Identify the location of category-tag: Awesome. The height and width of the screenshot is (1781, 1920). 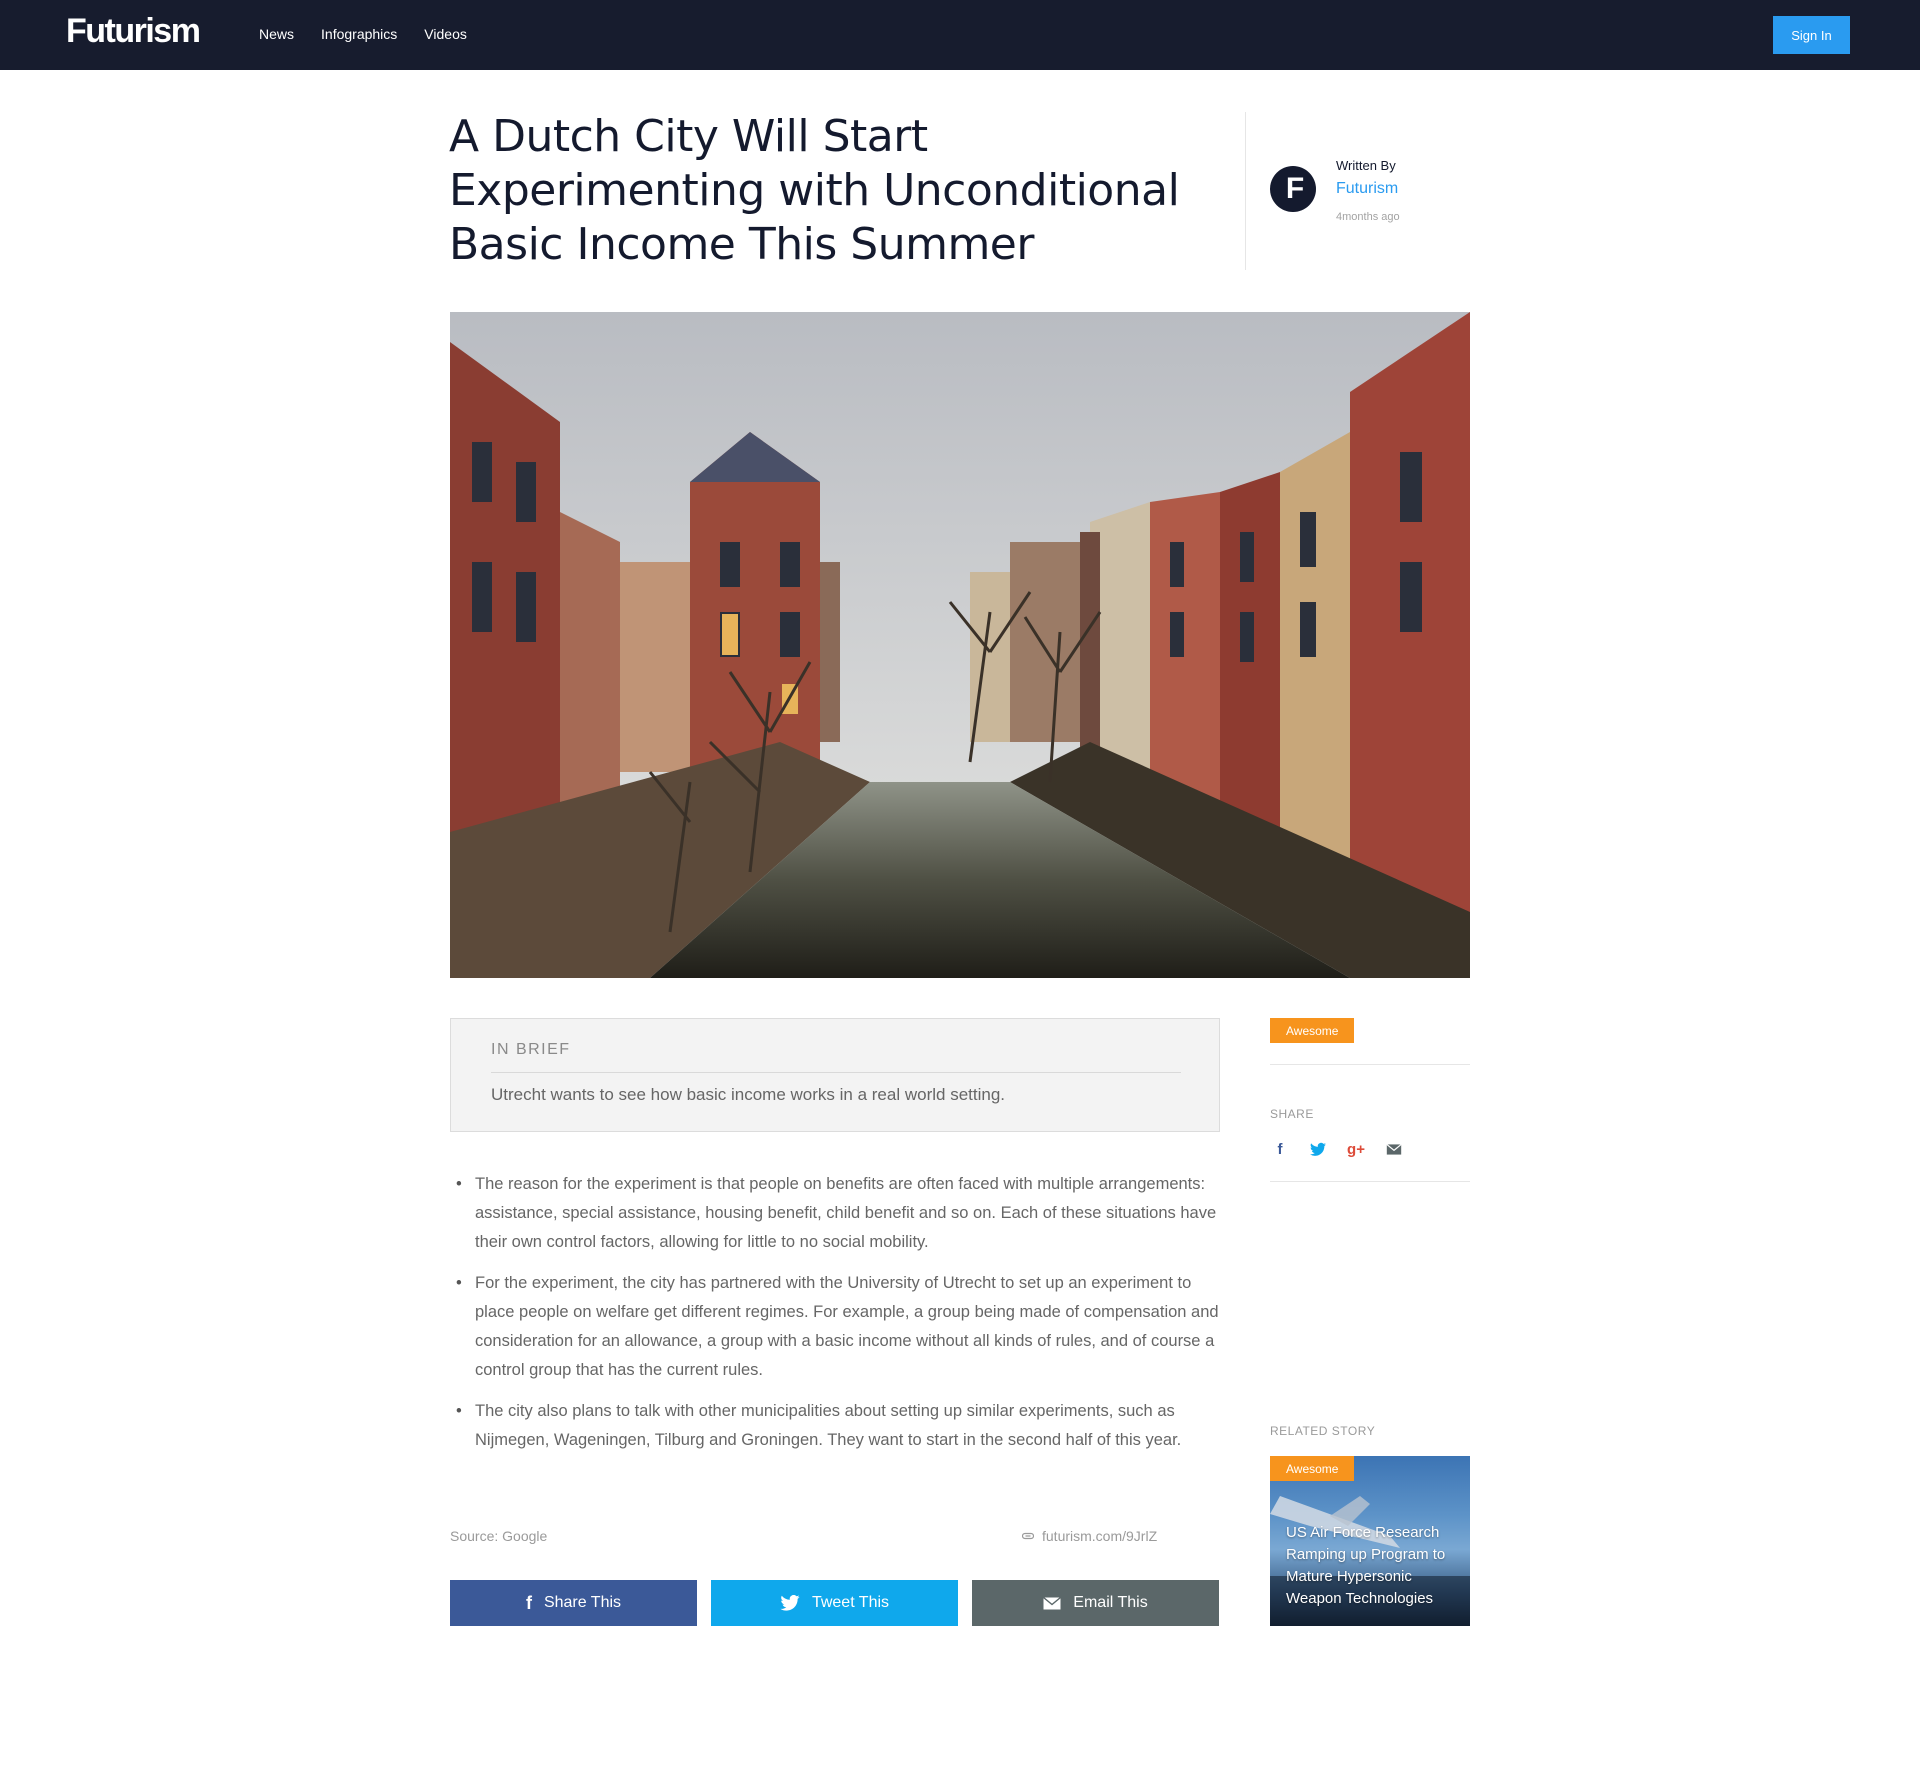
(1312, 1030).